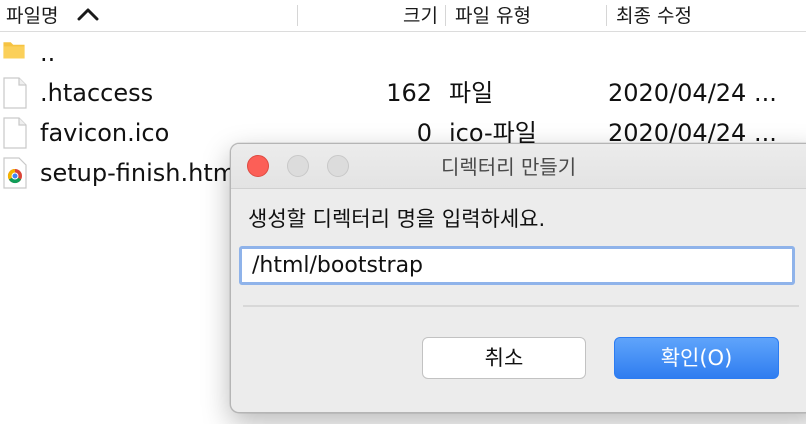 This screenshot has height=424, width=806. What do you see at coordinates (530, 16) in the screenshot?
I see `column-header-type: 파일 유형` at bounding box center [530, 16].